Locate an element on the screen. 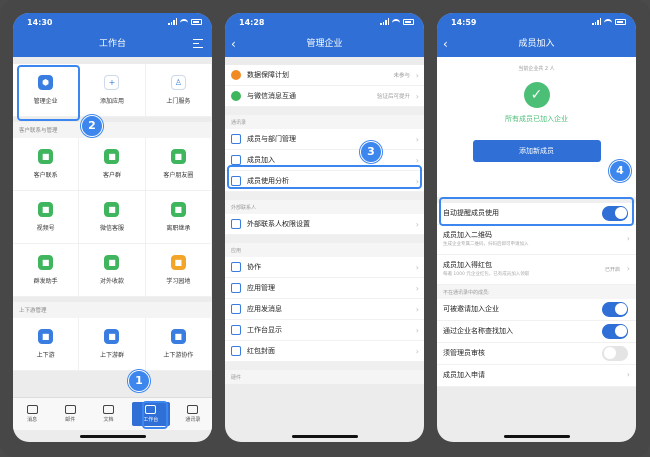 This screenshot has width=650, height=457. app-tile: ■ 群发助手 is located at coordinates (46, 270).